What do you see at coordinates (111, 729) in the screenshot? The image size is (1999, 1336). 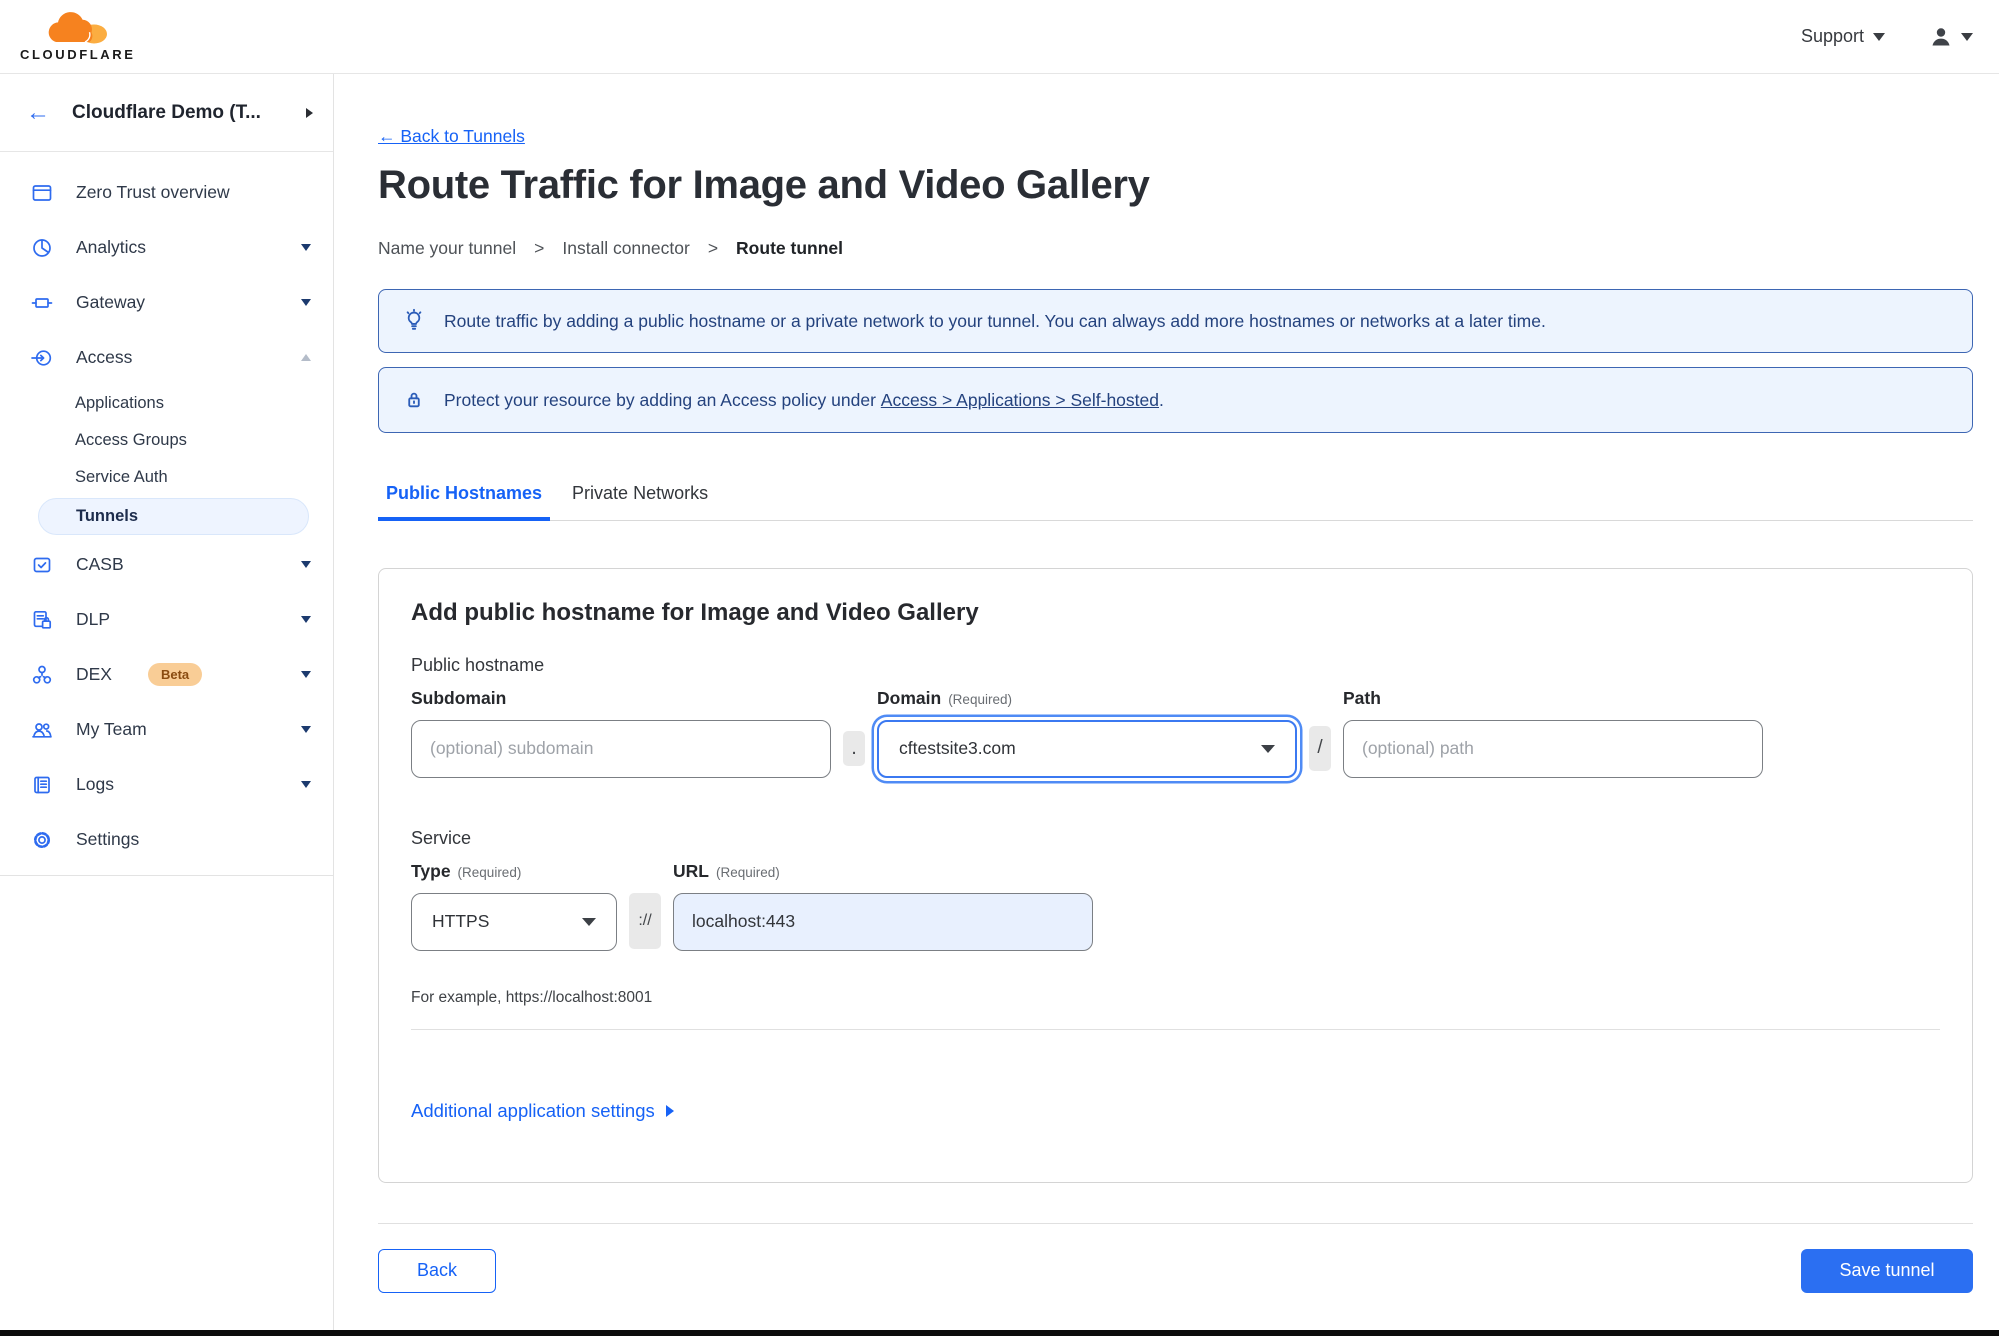 I see `sidebar-item-label: My Team` at bounding box center [111, 729].